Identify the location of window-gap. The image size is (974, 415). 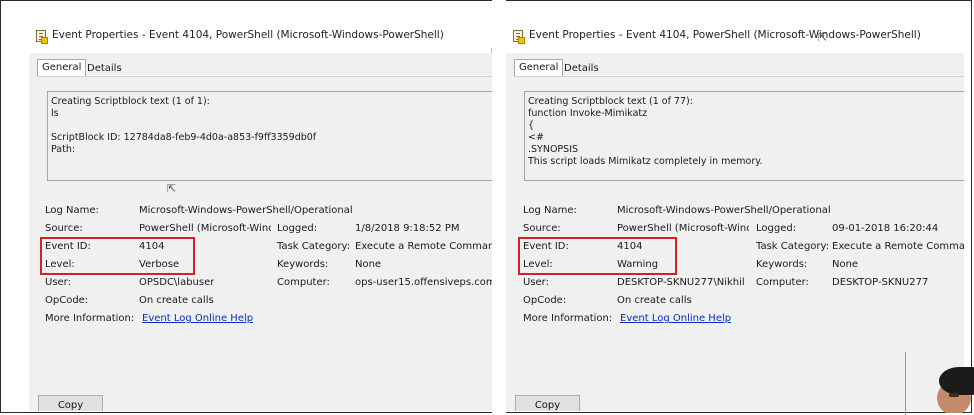
(499, 207).